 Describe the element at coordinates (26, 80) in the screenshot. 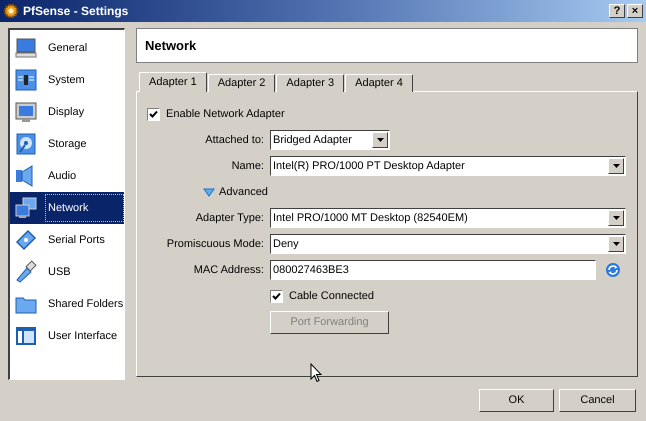

I see `chip-icon` at that location.